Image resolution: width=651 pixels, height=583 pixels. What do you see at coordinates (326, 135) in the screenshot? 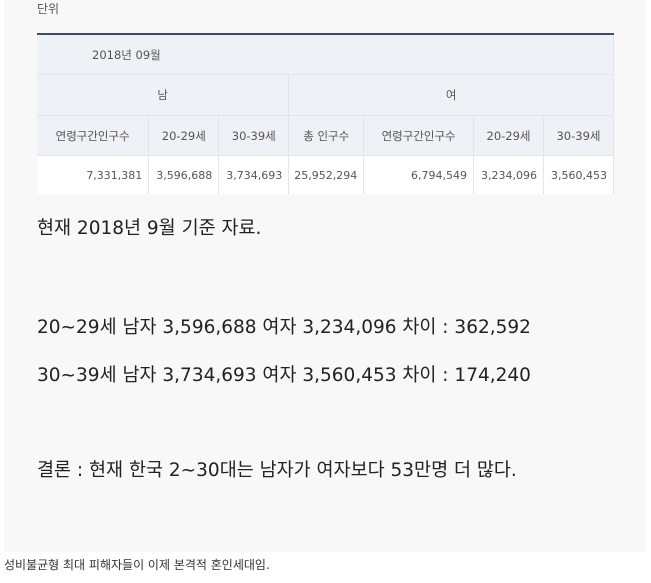
I see `col-header: 총 인구수` at bounding box center [326, 135].